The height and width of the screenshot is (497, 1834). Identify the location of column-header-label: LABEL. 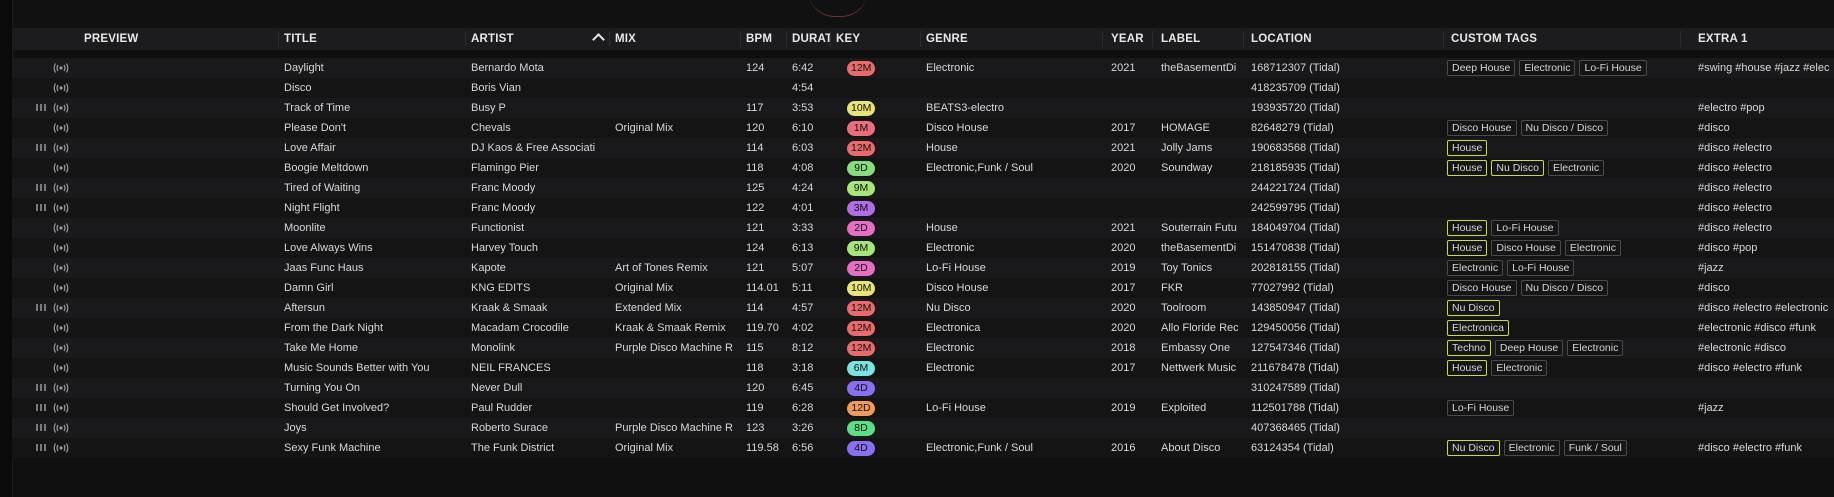
(1201, 39).